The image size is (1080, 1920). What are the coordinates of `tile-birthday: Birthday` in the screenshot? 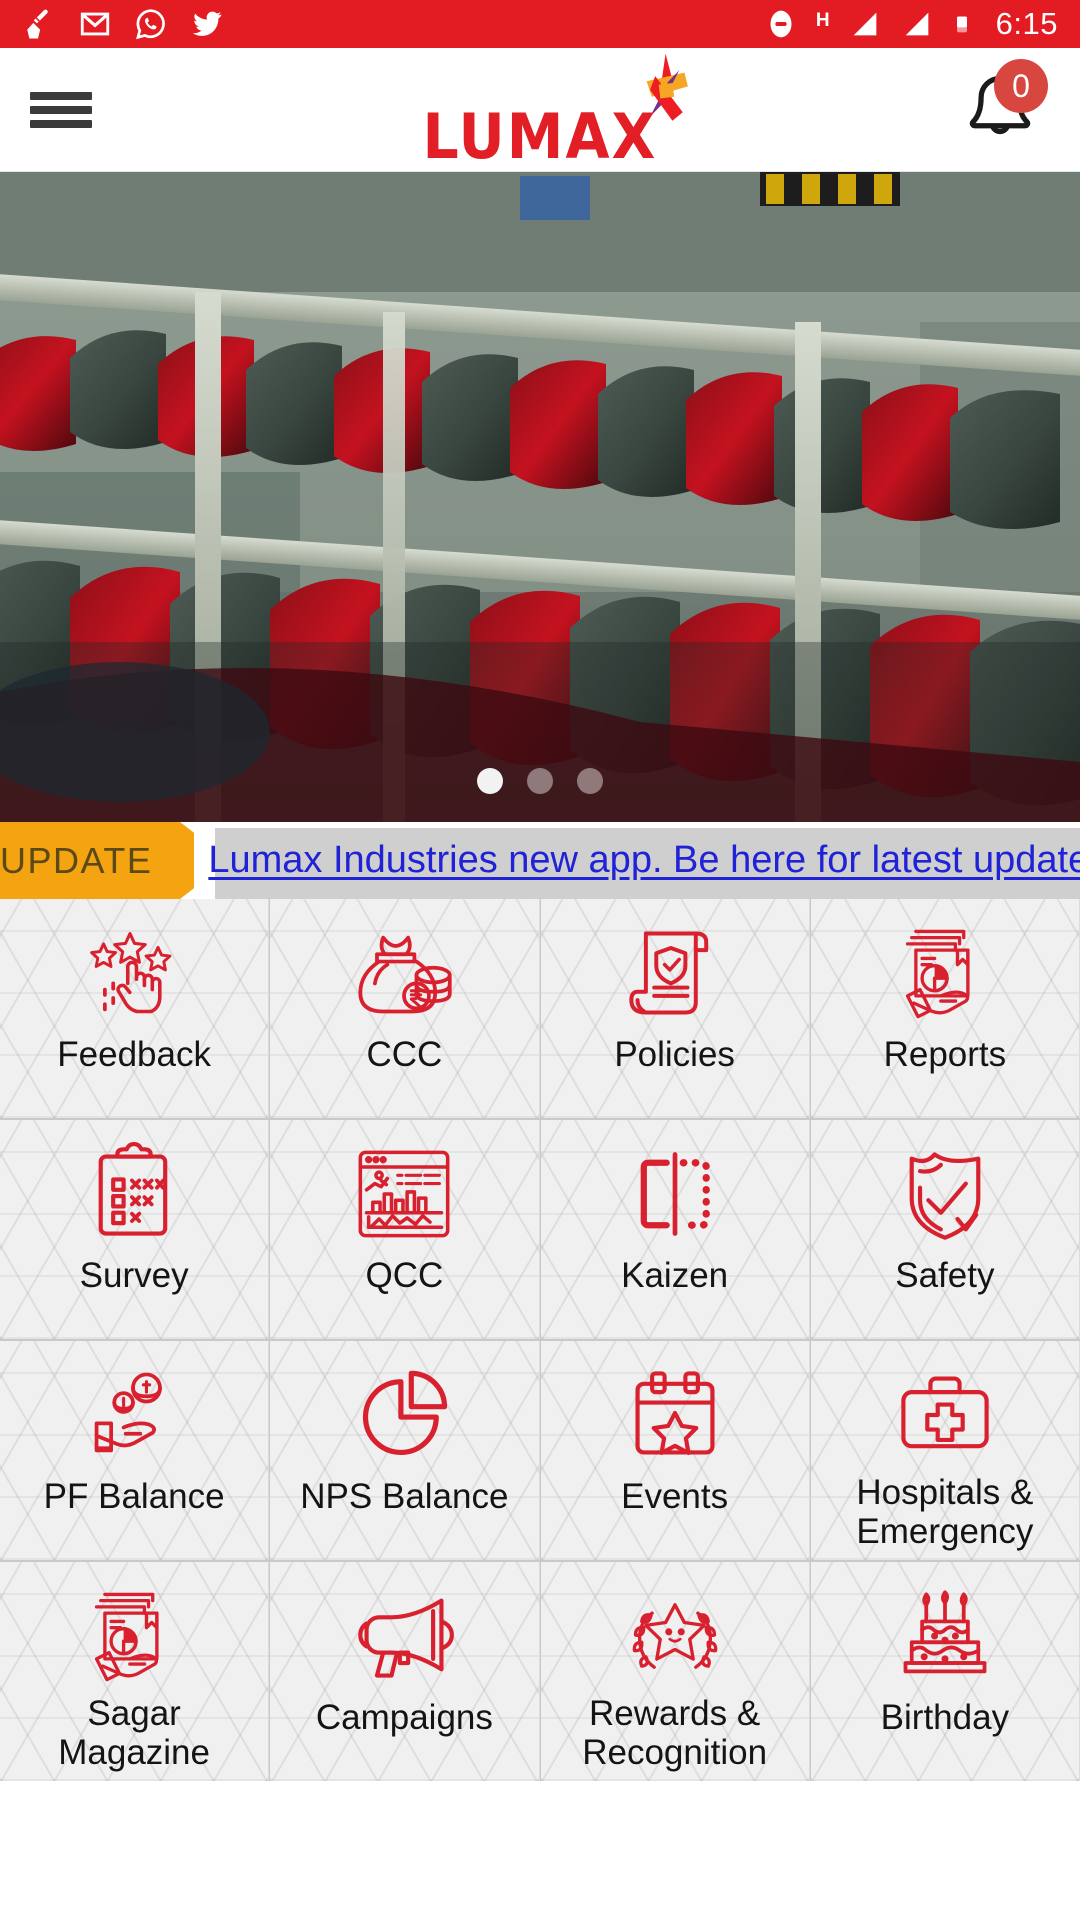 It's located at (945, 1671).